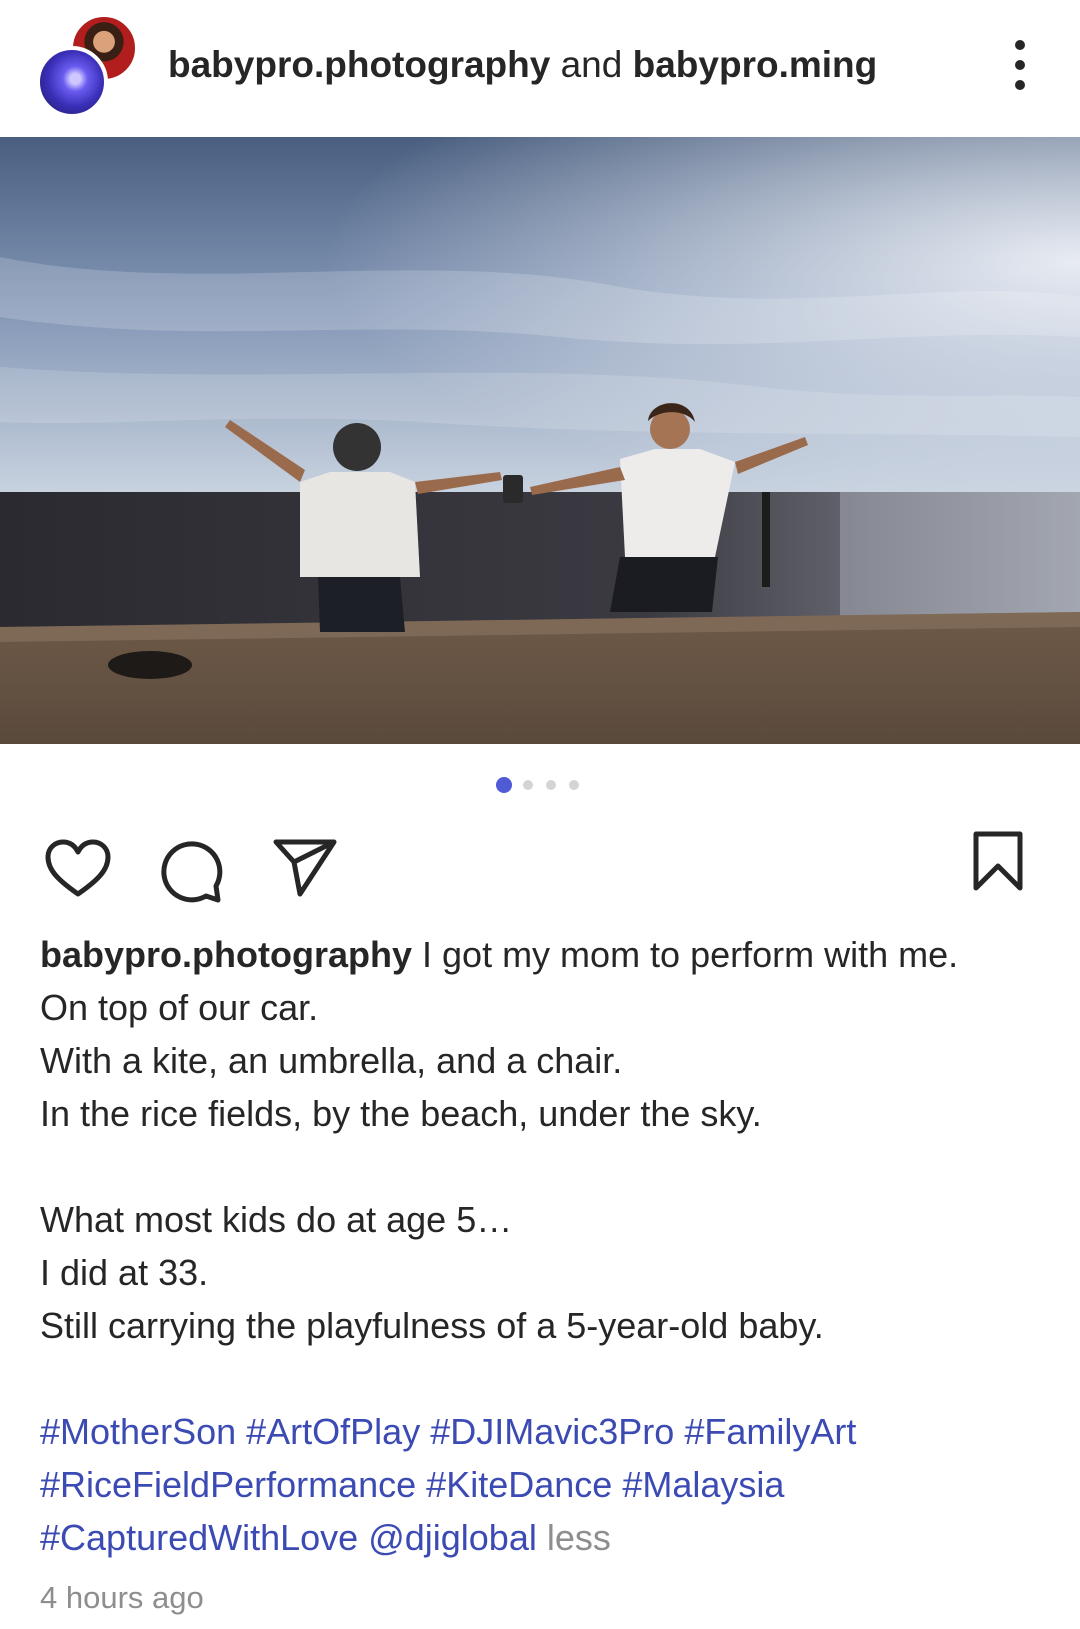 This screenshot has width=1080, height=1629. Describe the element at coordinates (770, 1431) in the screenshot. I see `hashtag-link: #FamilyArt` at that location.